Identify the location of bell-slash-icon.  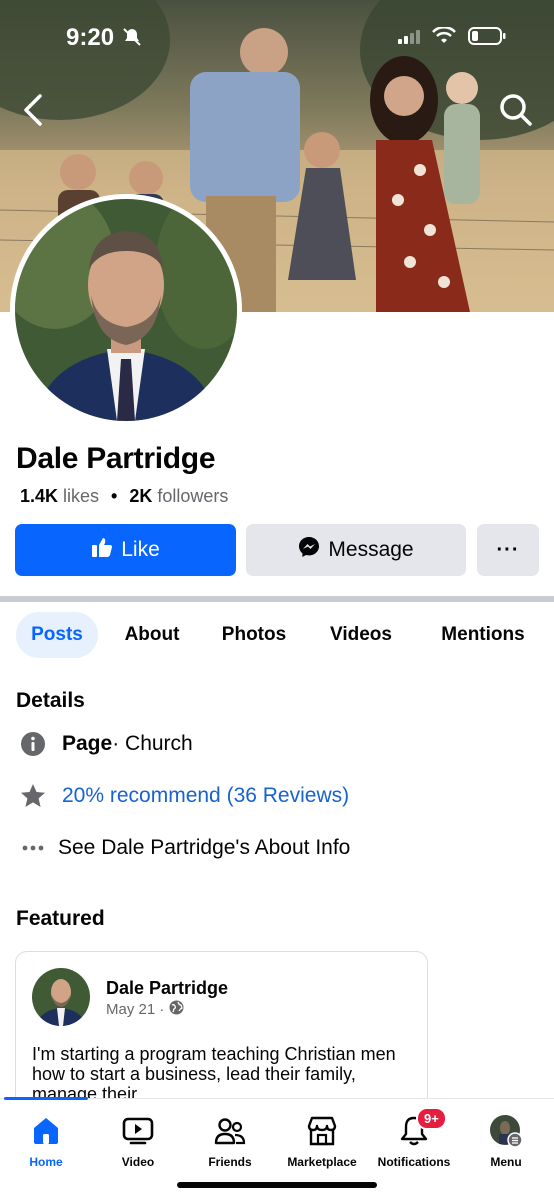
(132, 39).